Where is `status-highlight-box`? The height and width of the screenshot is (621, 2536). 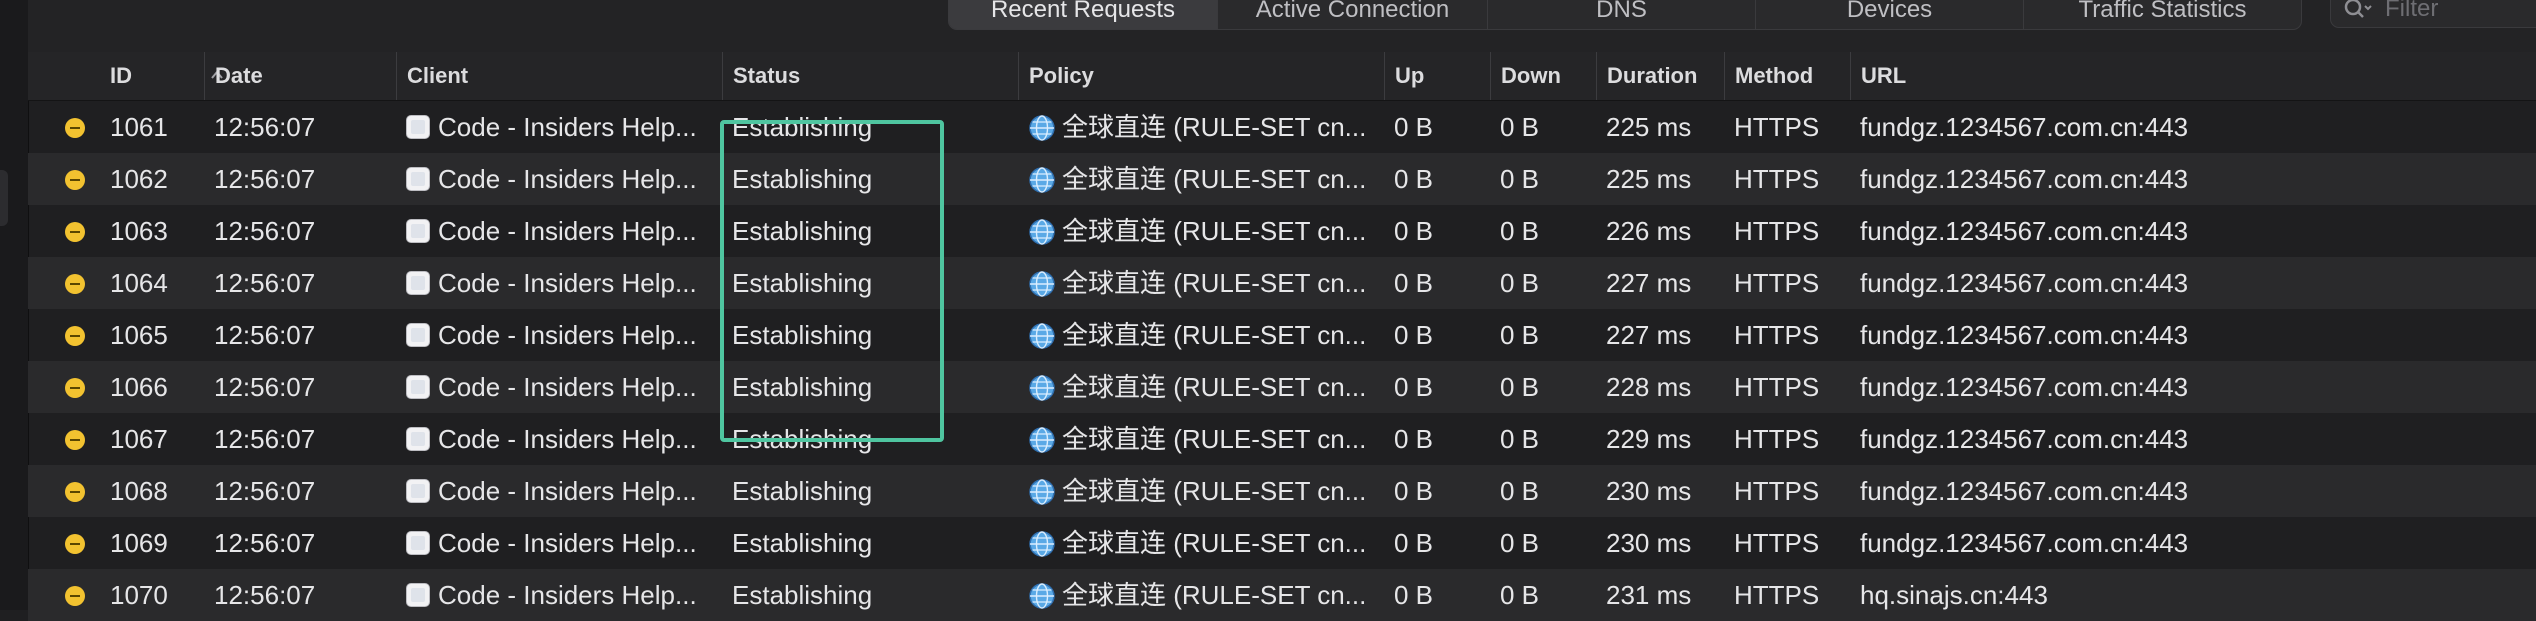
status-highlight-box is located at coordinates (832, 281).